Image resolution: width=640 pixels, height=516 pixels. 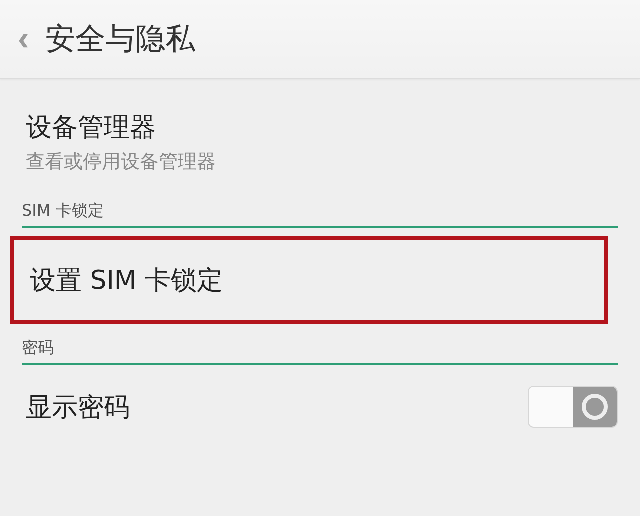 What do you see at coordinates (121, 127) in the screenshot?
I see `setting-title: 设备管理器` at bounding box center [121, 127].